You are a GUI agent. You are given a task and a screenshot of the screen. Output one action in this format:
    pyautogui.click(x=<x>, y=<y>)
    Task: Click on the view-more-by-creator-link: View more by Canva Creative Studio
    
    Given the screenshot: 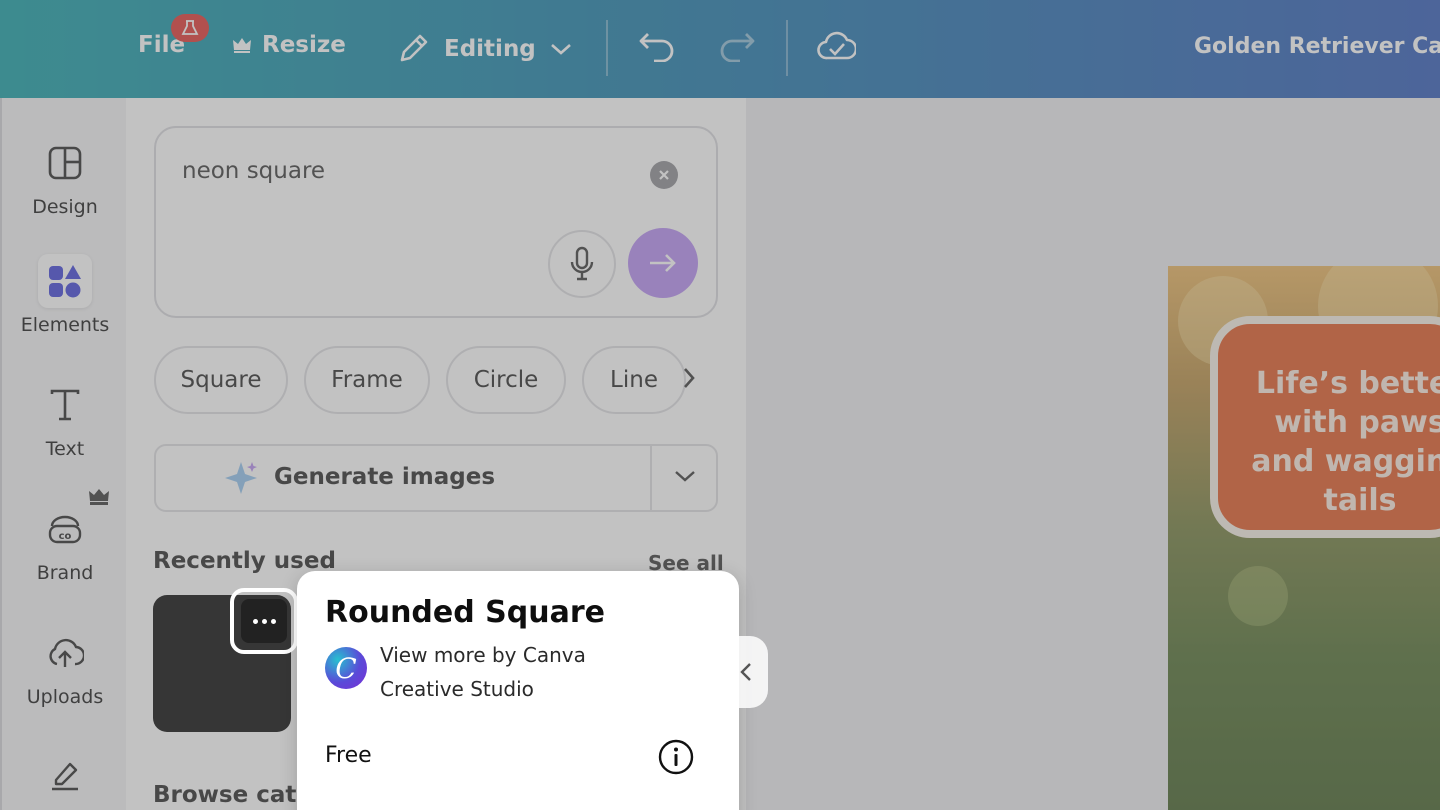 What is the action you would take?
    pyautogui.click(x=525, y=673)
    